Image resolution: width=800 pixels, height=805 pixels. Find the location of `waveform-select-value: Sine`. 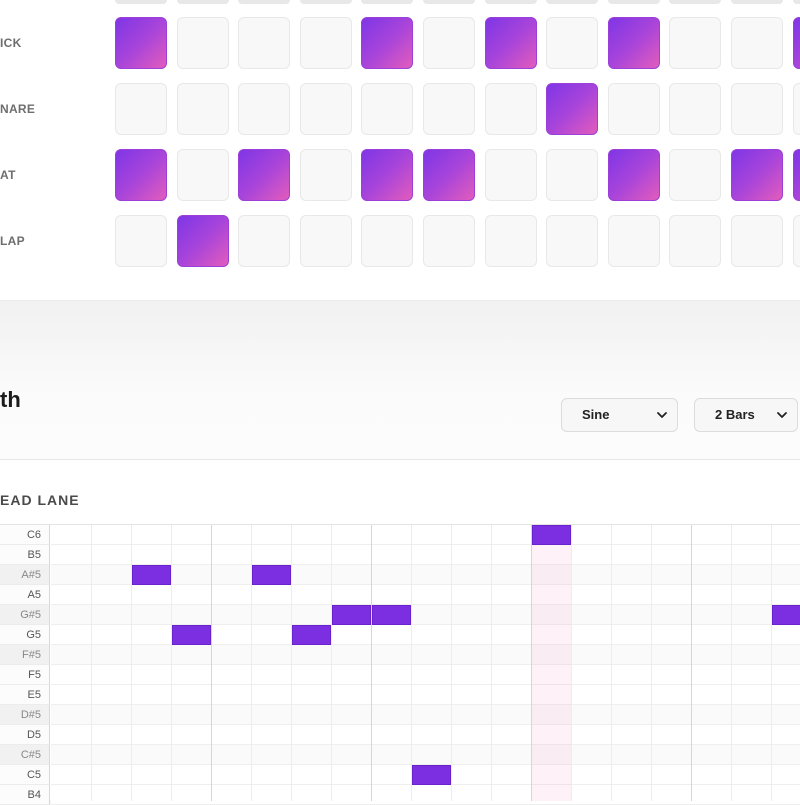

waveform-select-value: Sine is located at coordinates (596, 414).